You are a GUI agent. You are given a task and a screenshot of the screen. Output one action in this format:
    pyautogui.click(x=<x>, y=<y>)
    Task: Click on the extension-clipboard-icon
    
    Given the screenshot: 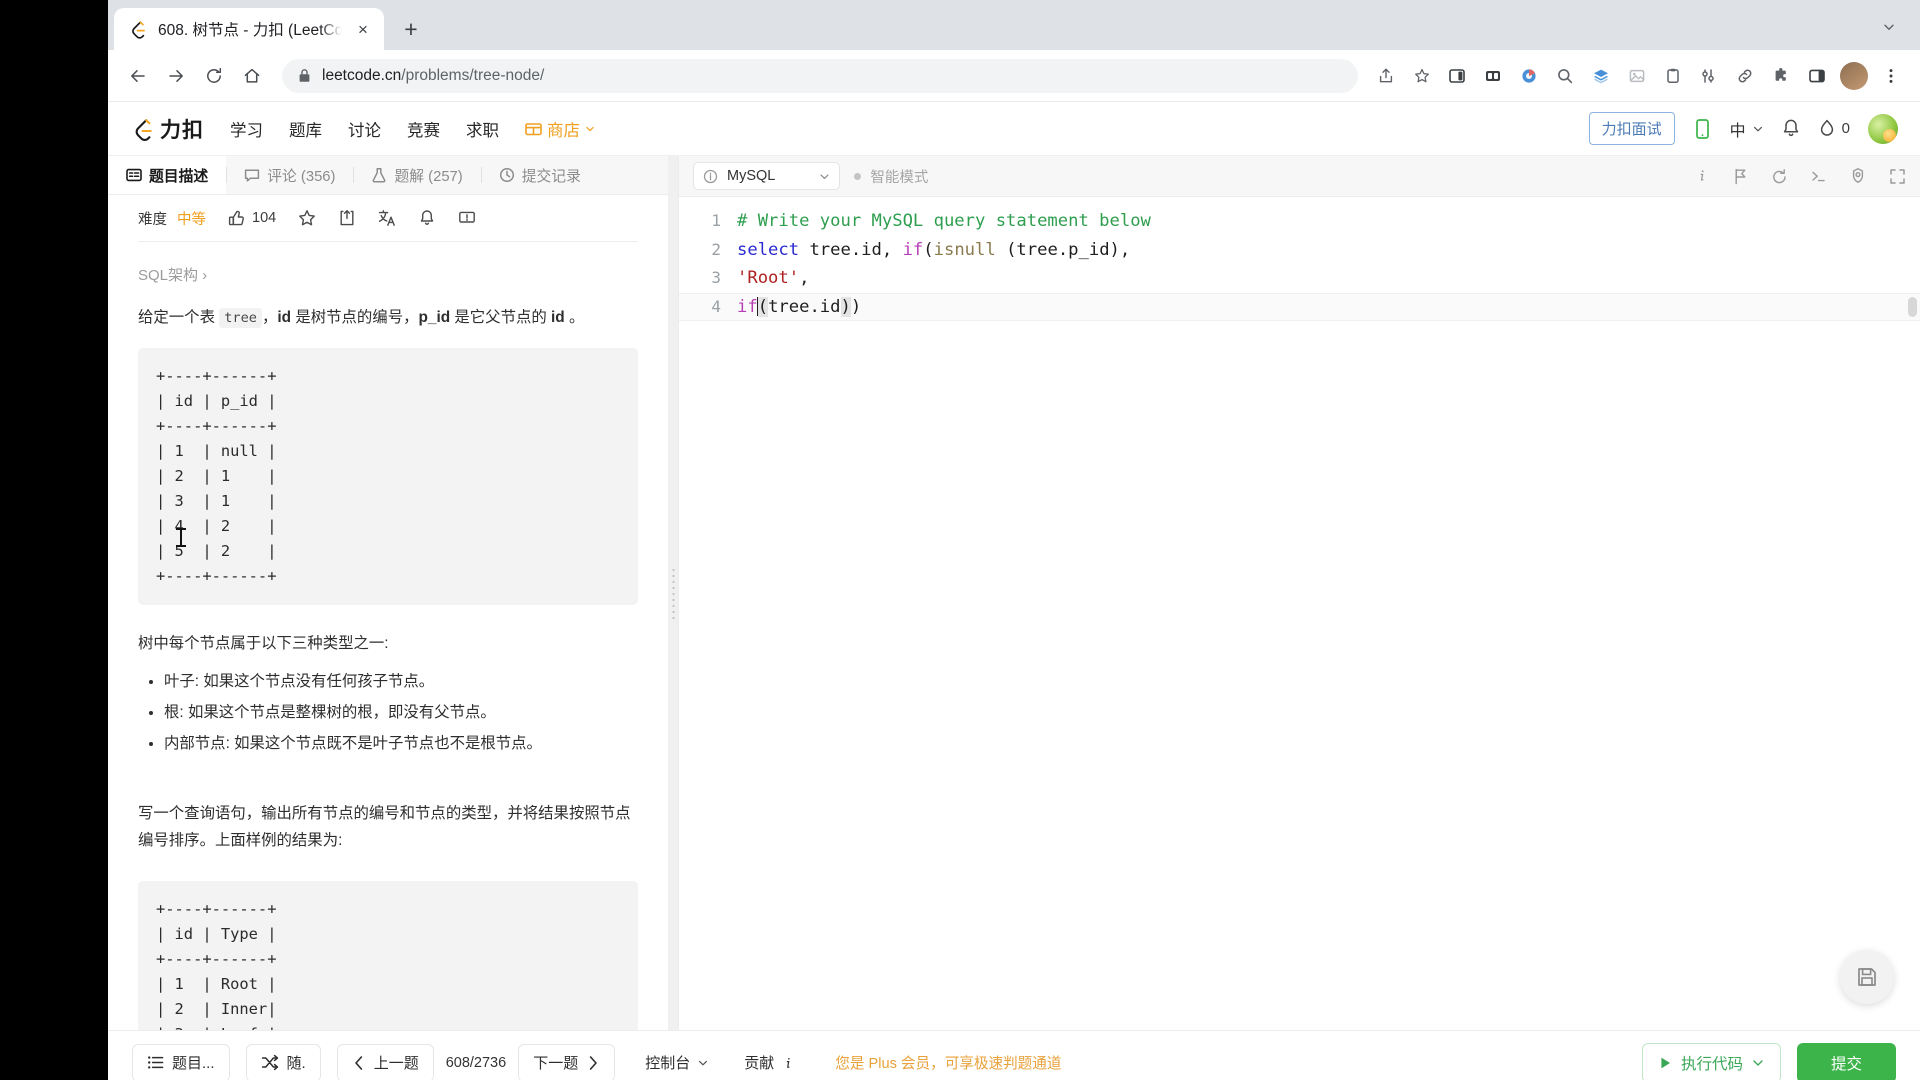 What is the action you would take?
    pyautogui.click(x=1673, y=76)
    